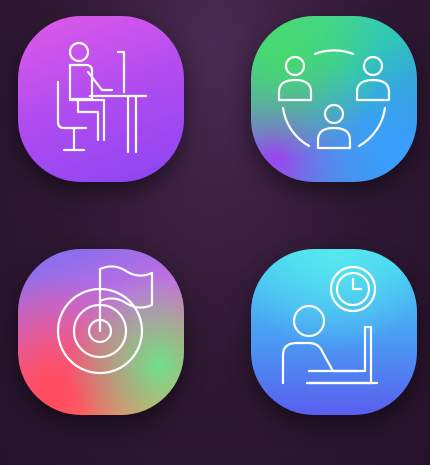  I want to click on app-icon-remote-work, so click(101, 99).